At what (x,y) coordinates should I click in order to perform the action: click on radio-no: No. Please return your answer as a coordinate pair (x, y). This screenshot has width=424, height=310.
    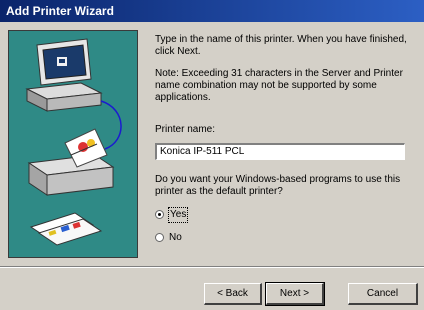
    Looking at the image, I should click on (215, 238).